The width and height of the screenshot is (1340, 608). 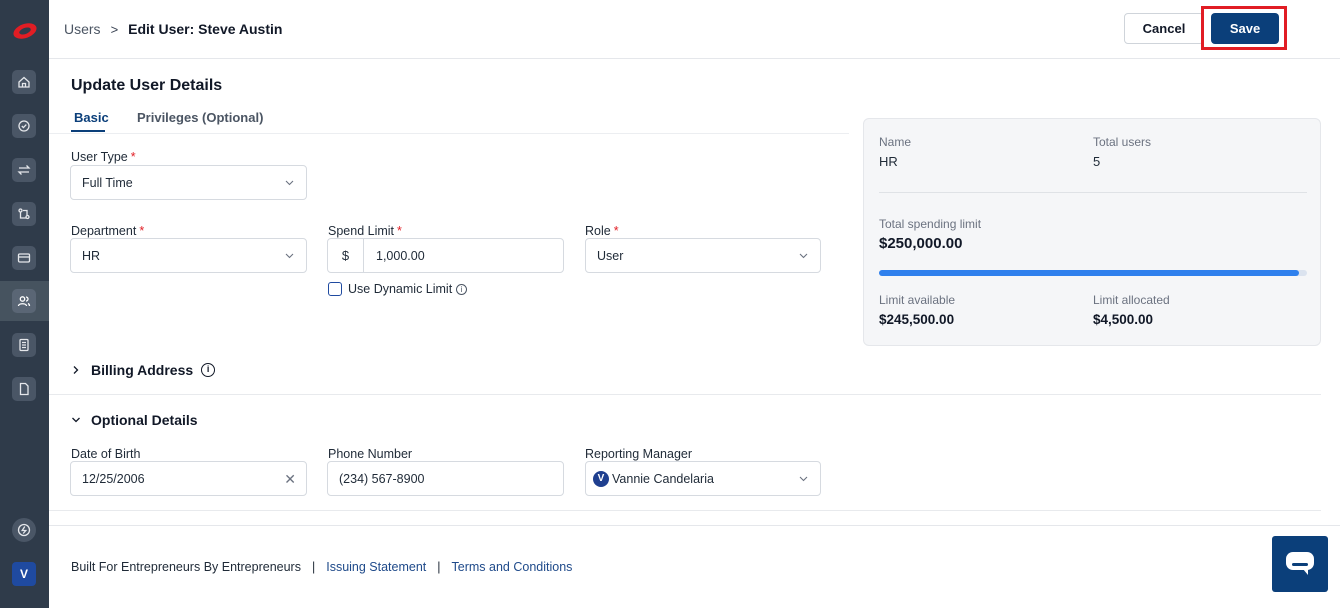 I want to click on clear-icon: ✕, so click(x=290, y=479).